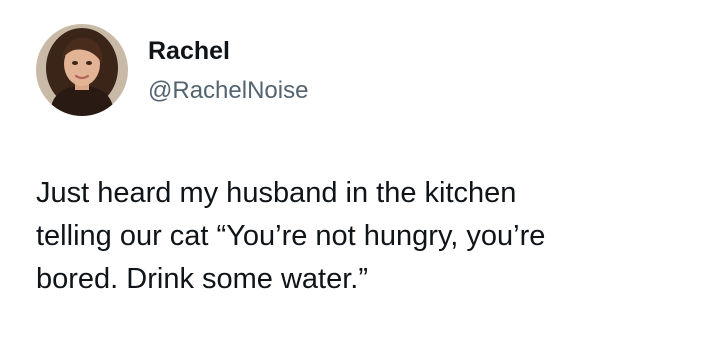  Describe the element at coordinates (189, 51) in the screenshot. I see `display-name: Rachel` at that location.